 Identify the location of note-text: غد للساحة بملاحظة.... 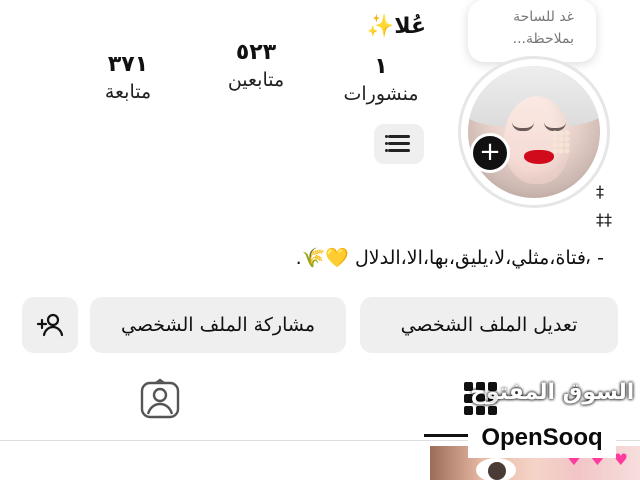
(543, 28).